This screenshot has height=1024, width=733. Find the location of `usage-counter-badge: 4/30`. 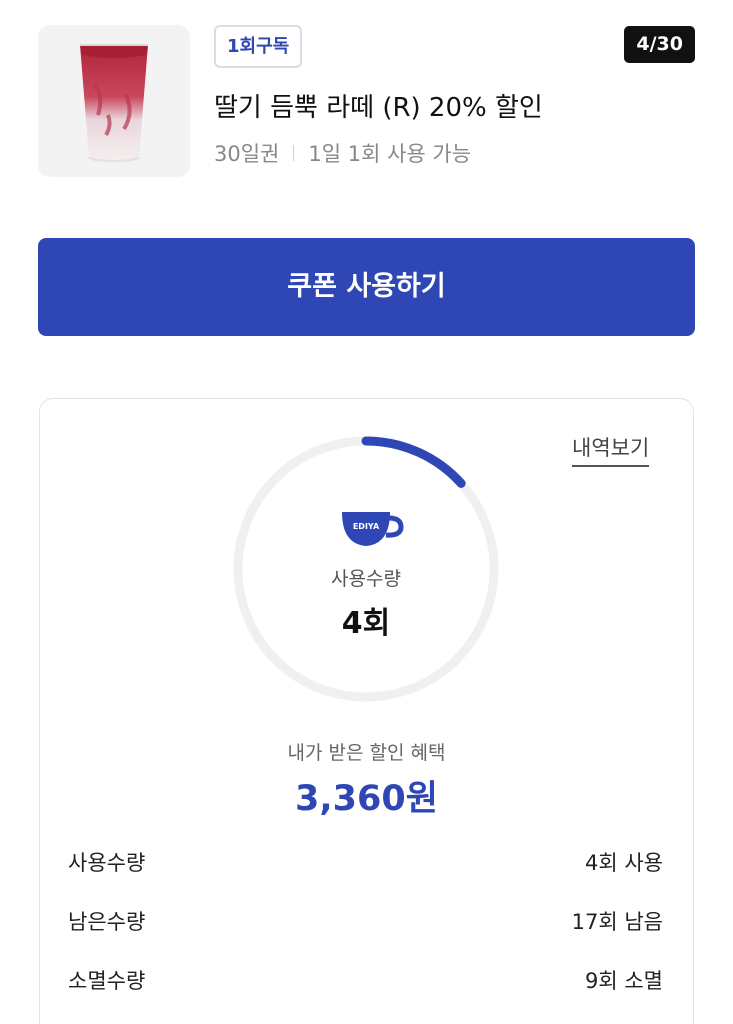

usage-counter-badge: 4/30 is located at coordinates (659, 44).